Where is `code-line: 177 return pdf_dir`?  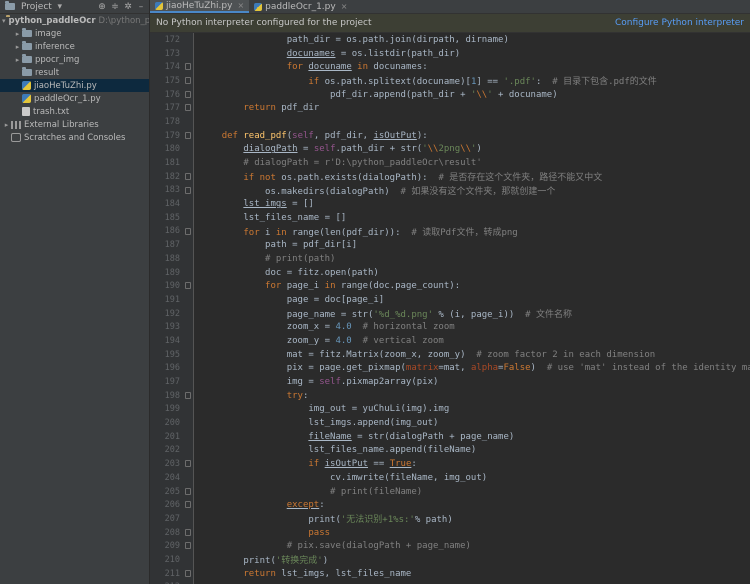
code-line: 177 return pdf_dir is located at coordinates (450, 108).